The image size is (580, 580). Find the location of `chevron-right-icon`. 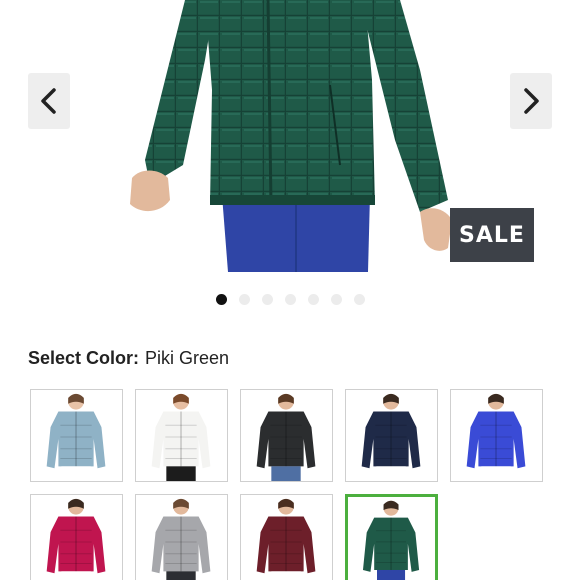

chevron-right-icon is located at coordinates (531, 101).